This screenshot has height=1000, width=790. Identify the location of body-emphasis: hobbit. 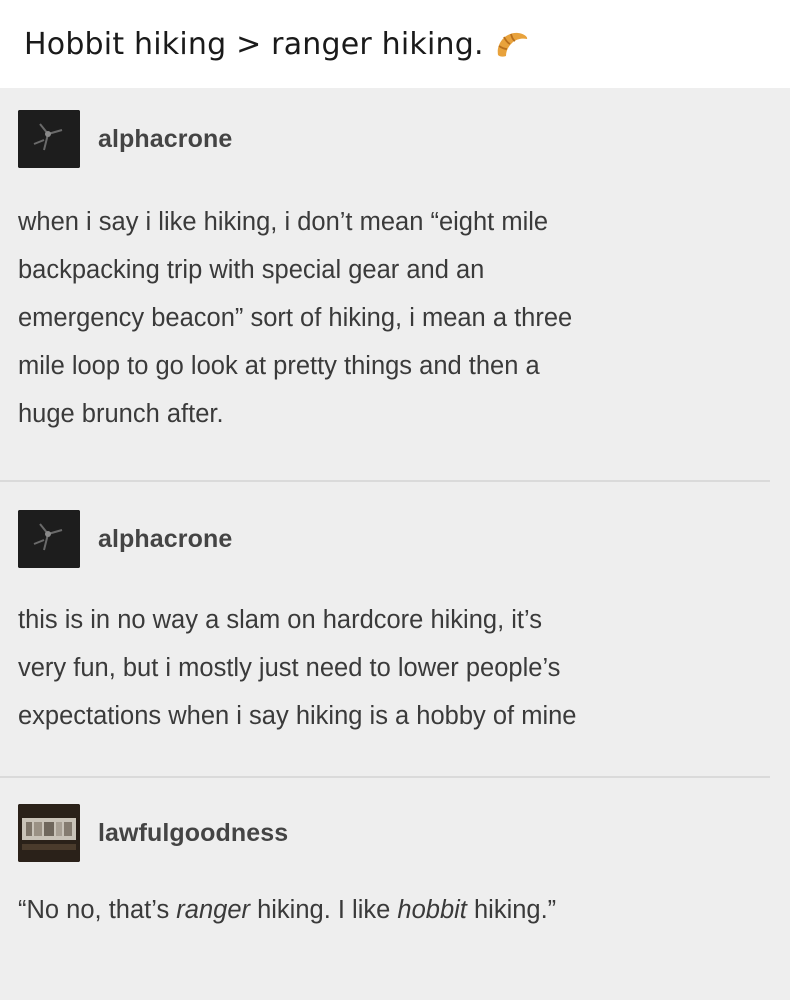
(432, 910).